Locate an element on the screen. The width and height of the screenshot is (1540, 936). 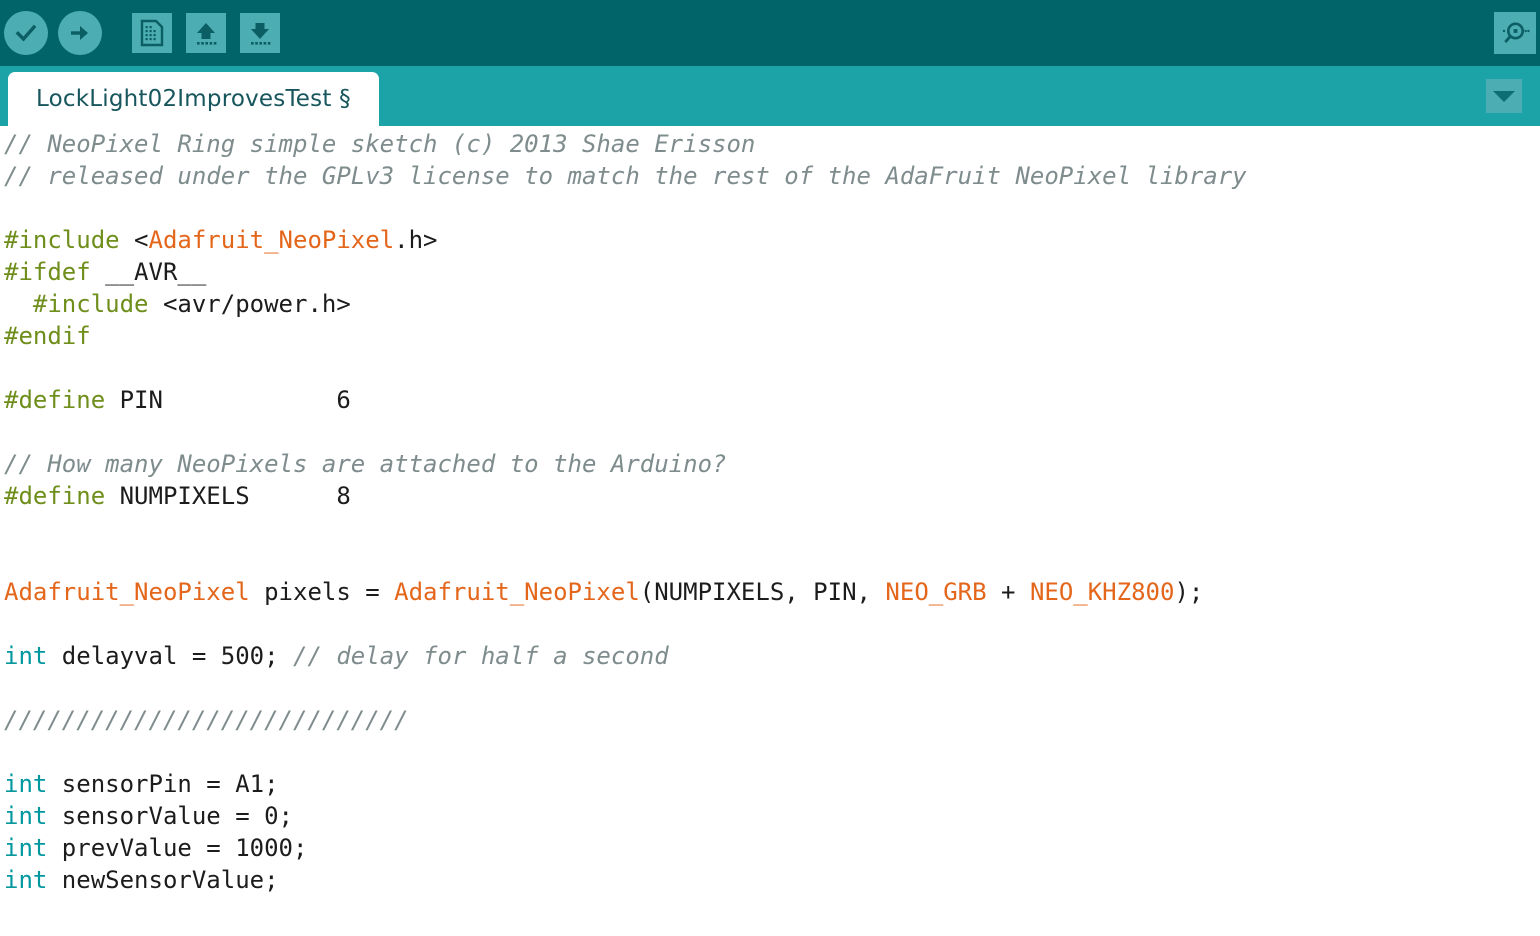
code-token-plain: delayval = 500; is located at coordinates (170, 656).